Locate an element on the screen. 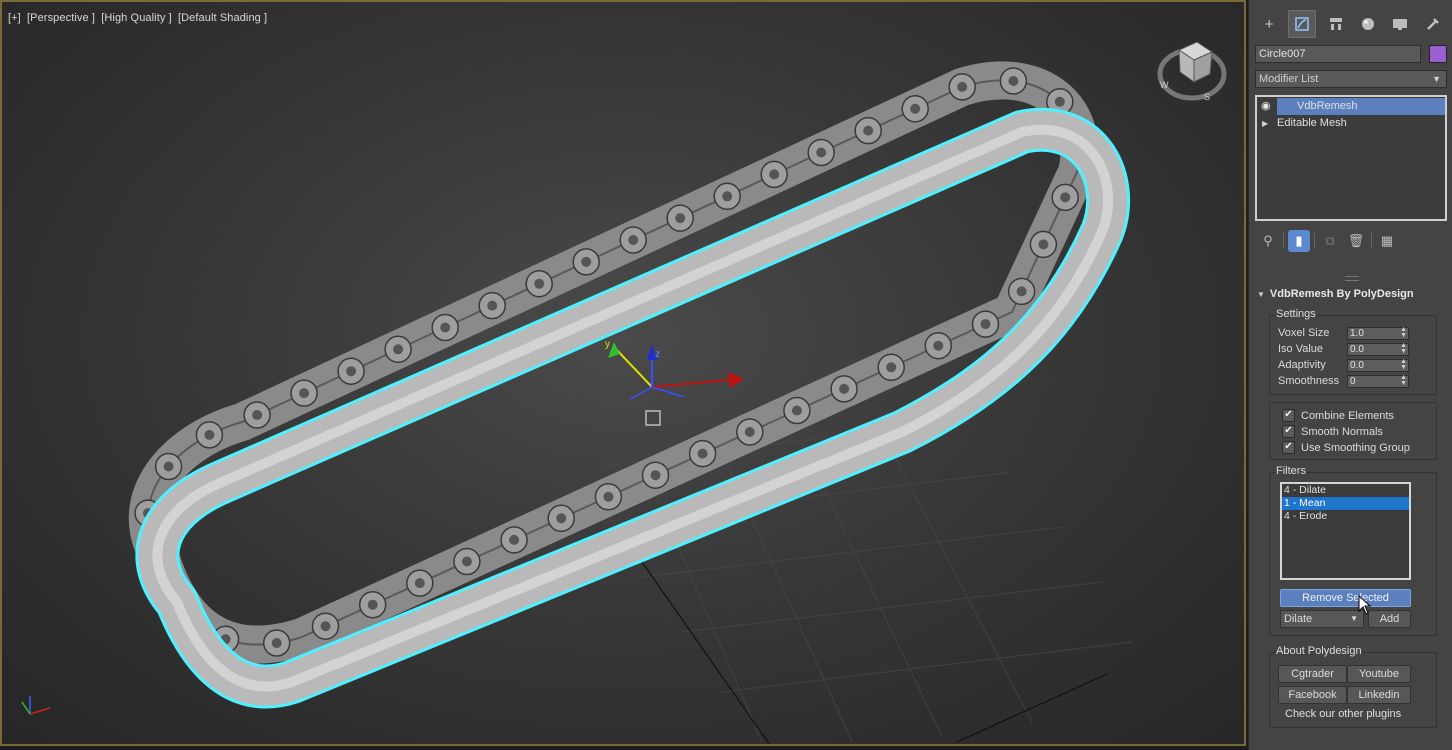 This screenshot has width=1452, height=750. combine-elements-checkbox: ✔ Combine Elements is located at coordinates (1338, 415).